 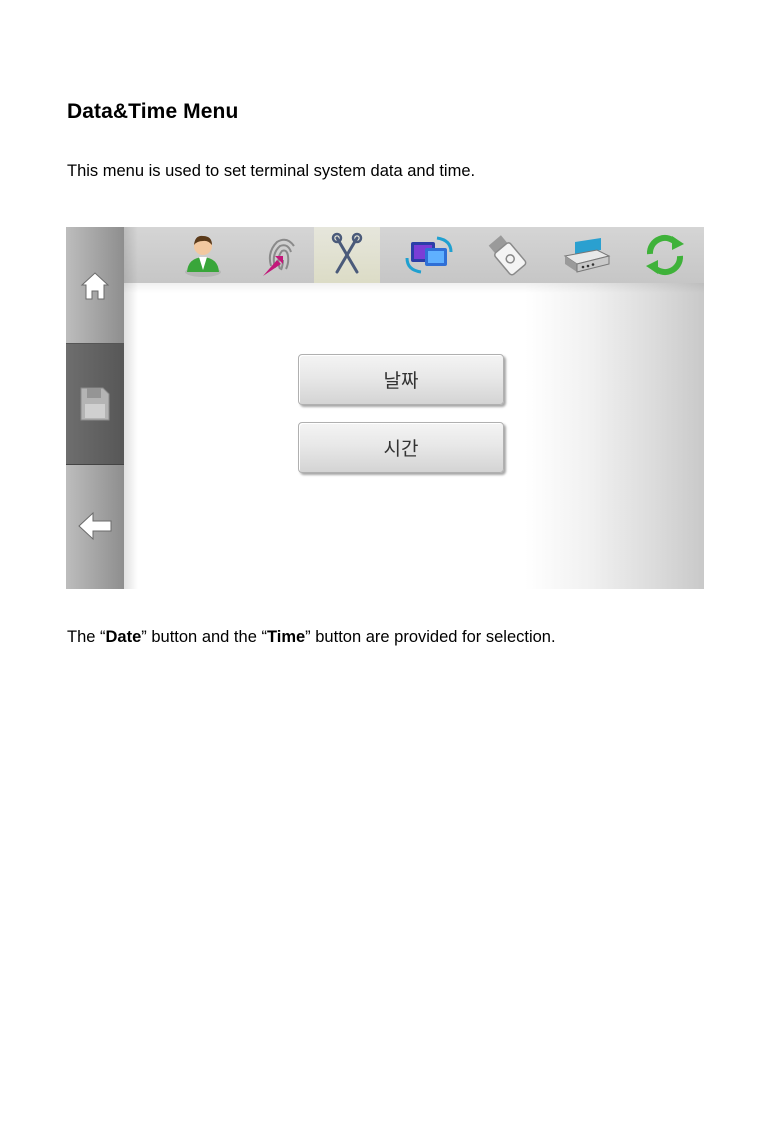 I want to click on home-icon, so click(x=95, y=286).